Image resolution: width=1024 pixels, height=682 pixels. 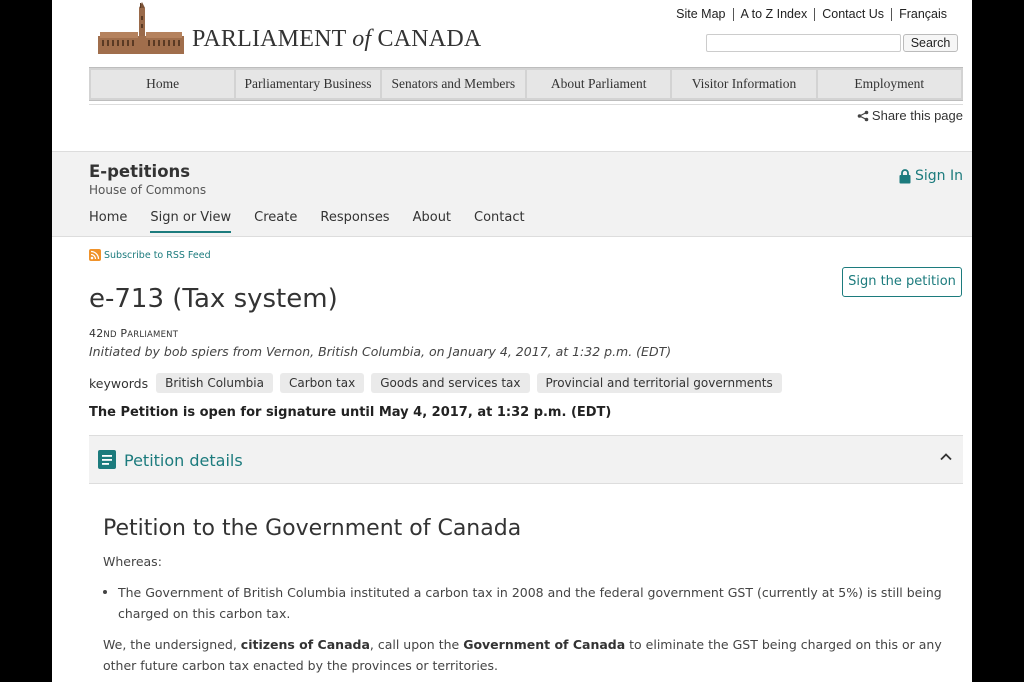 What do you see at coordinates (450, 383) in the screenshot?
I see `keyword-tag: Goods and services tax` at bounding box center [450, 383].